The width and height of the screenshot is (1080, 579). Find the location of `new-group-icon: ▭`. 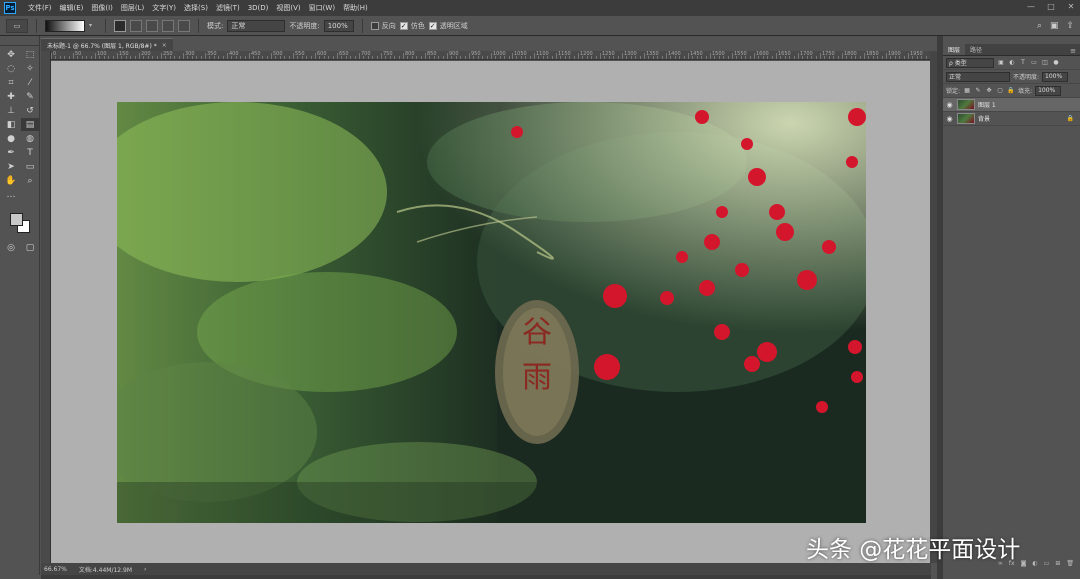

new-group-icon: ▭ is located at coordinates (1047, 563).